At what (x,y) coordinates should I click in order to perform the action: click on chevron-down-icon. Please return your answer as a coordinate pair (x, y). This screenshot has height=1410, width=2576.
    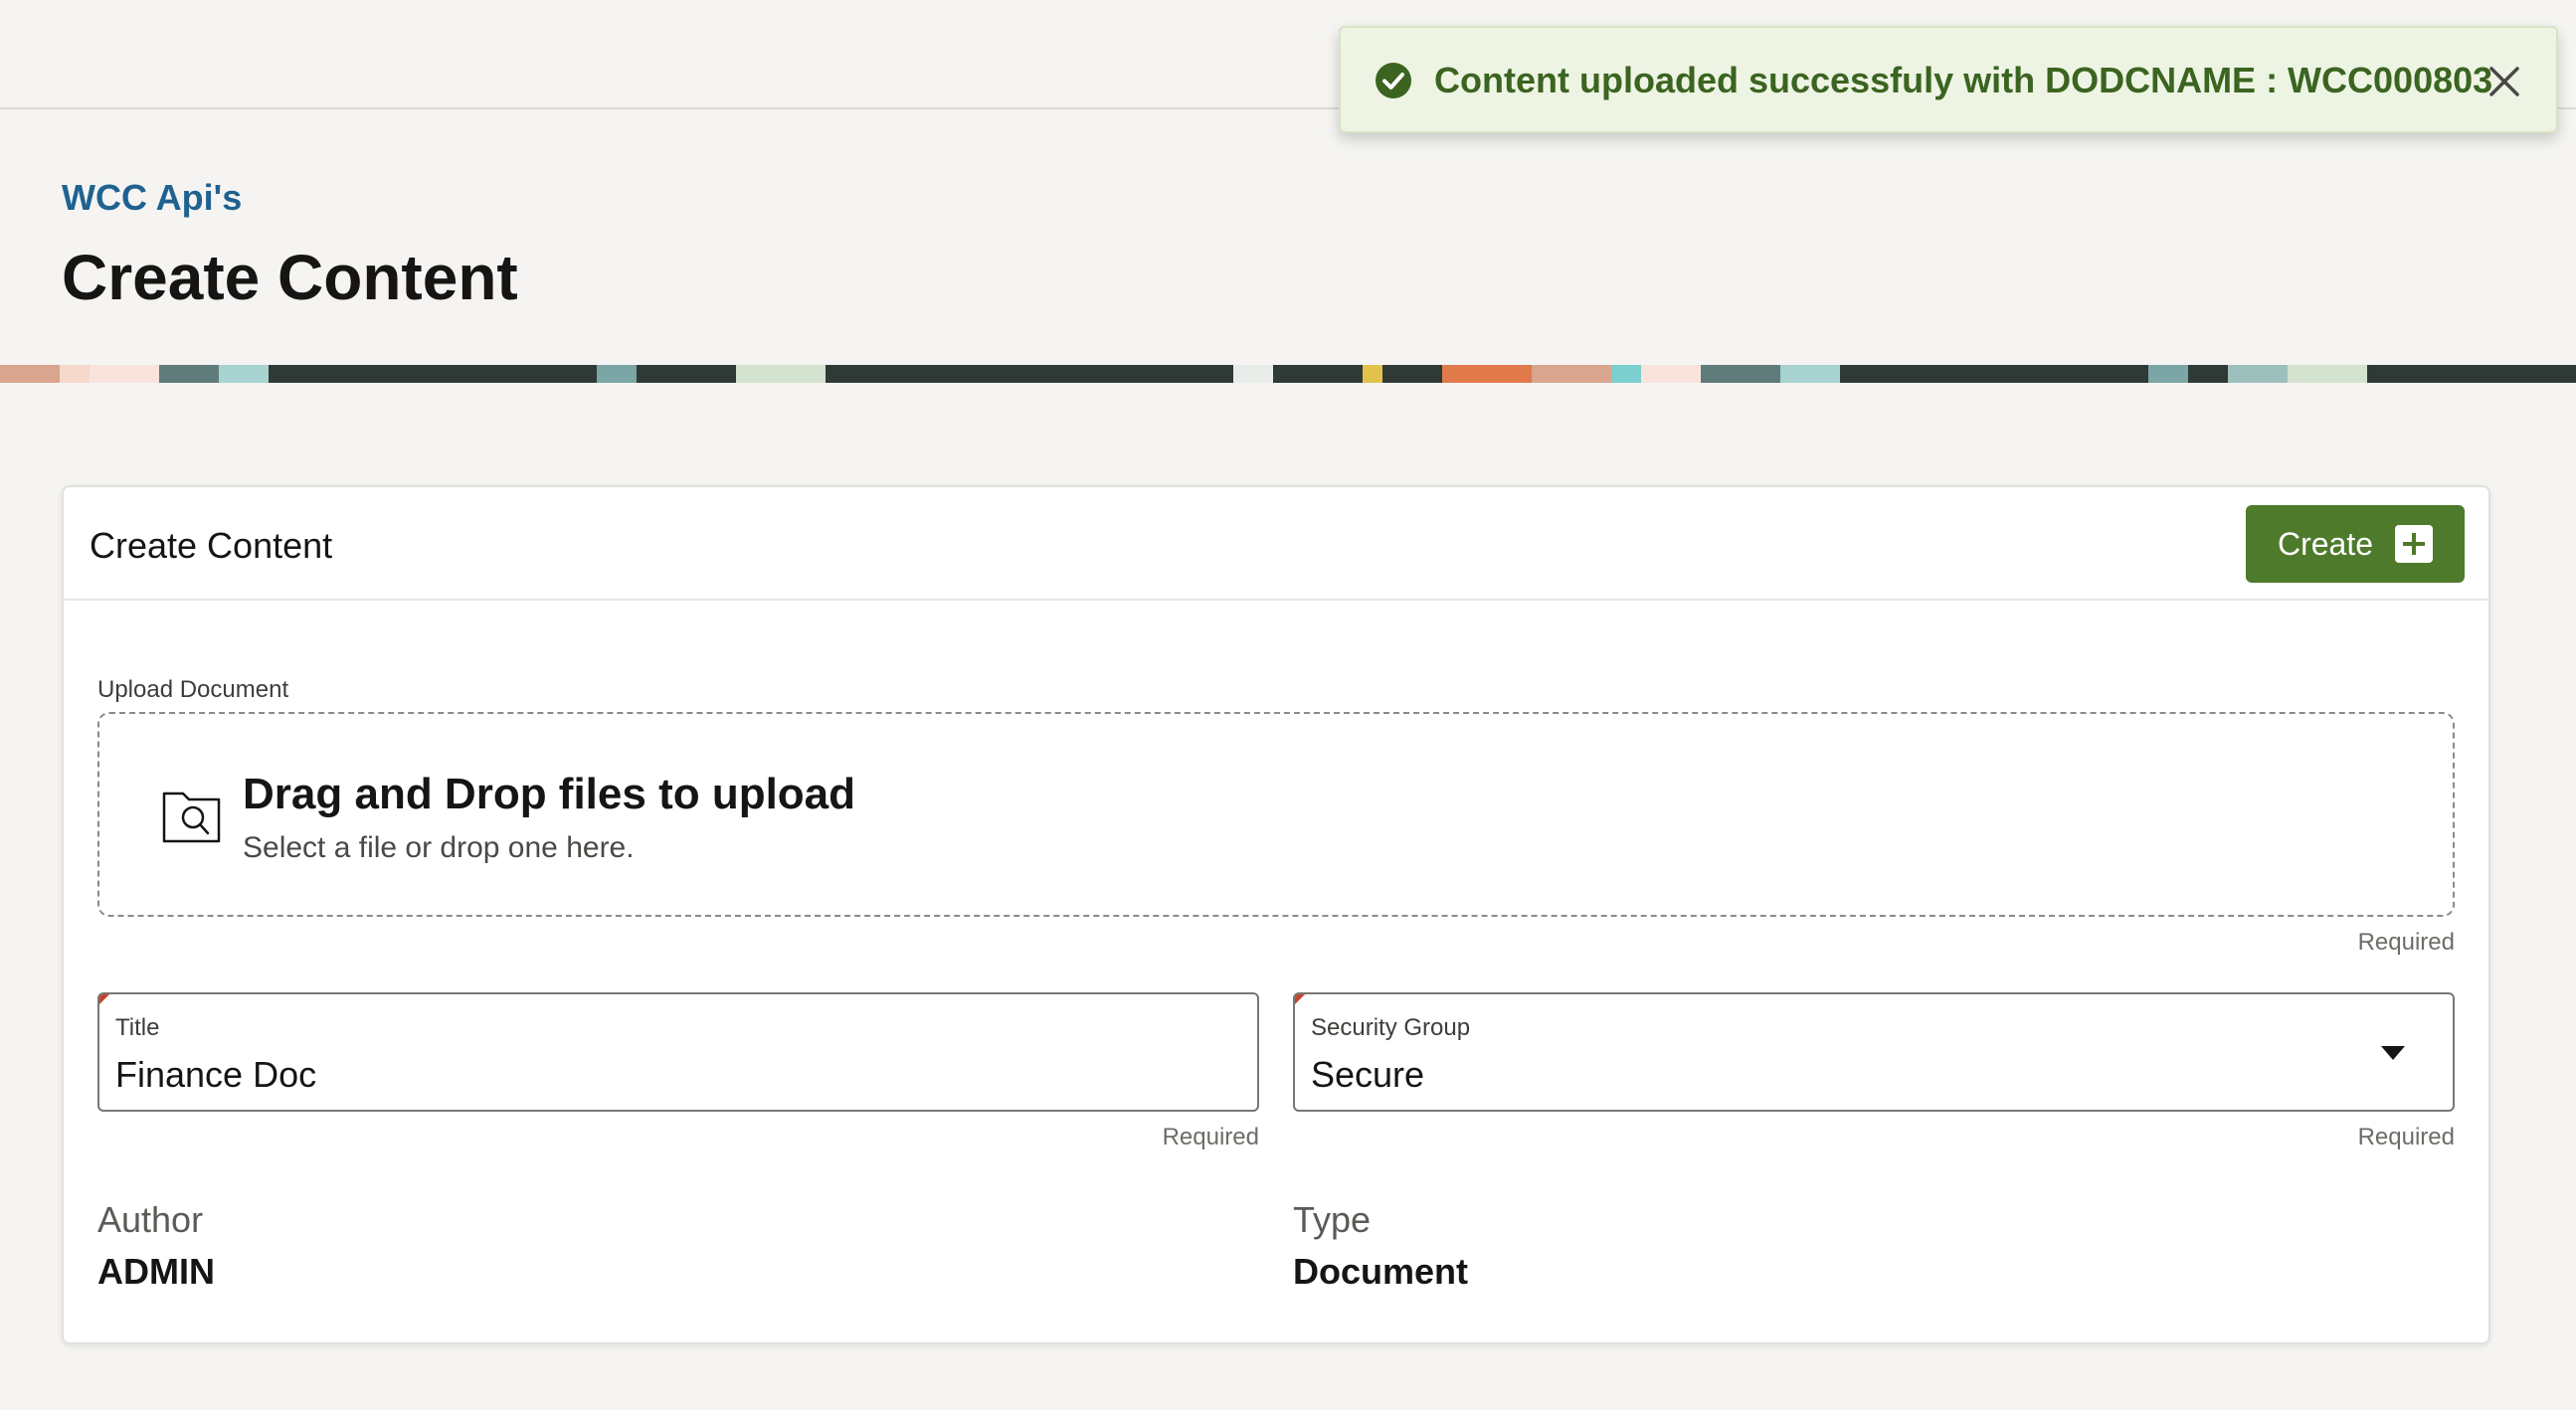
    Looking at the image, I should click on (2393, 1053).